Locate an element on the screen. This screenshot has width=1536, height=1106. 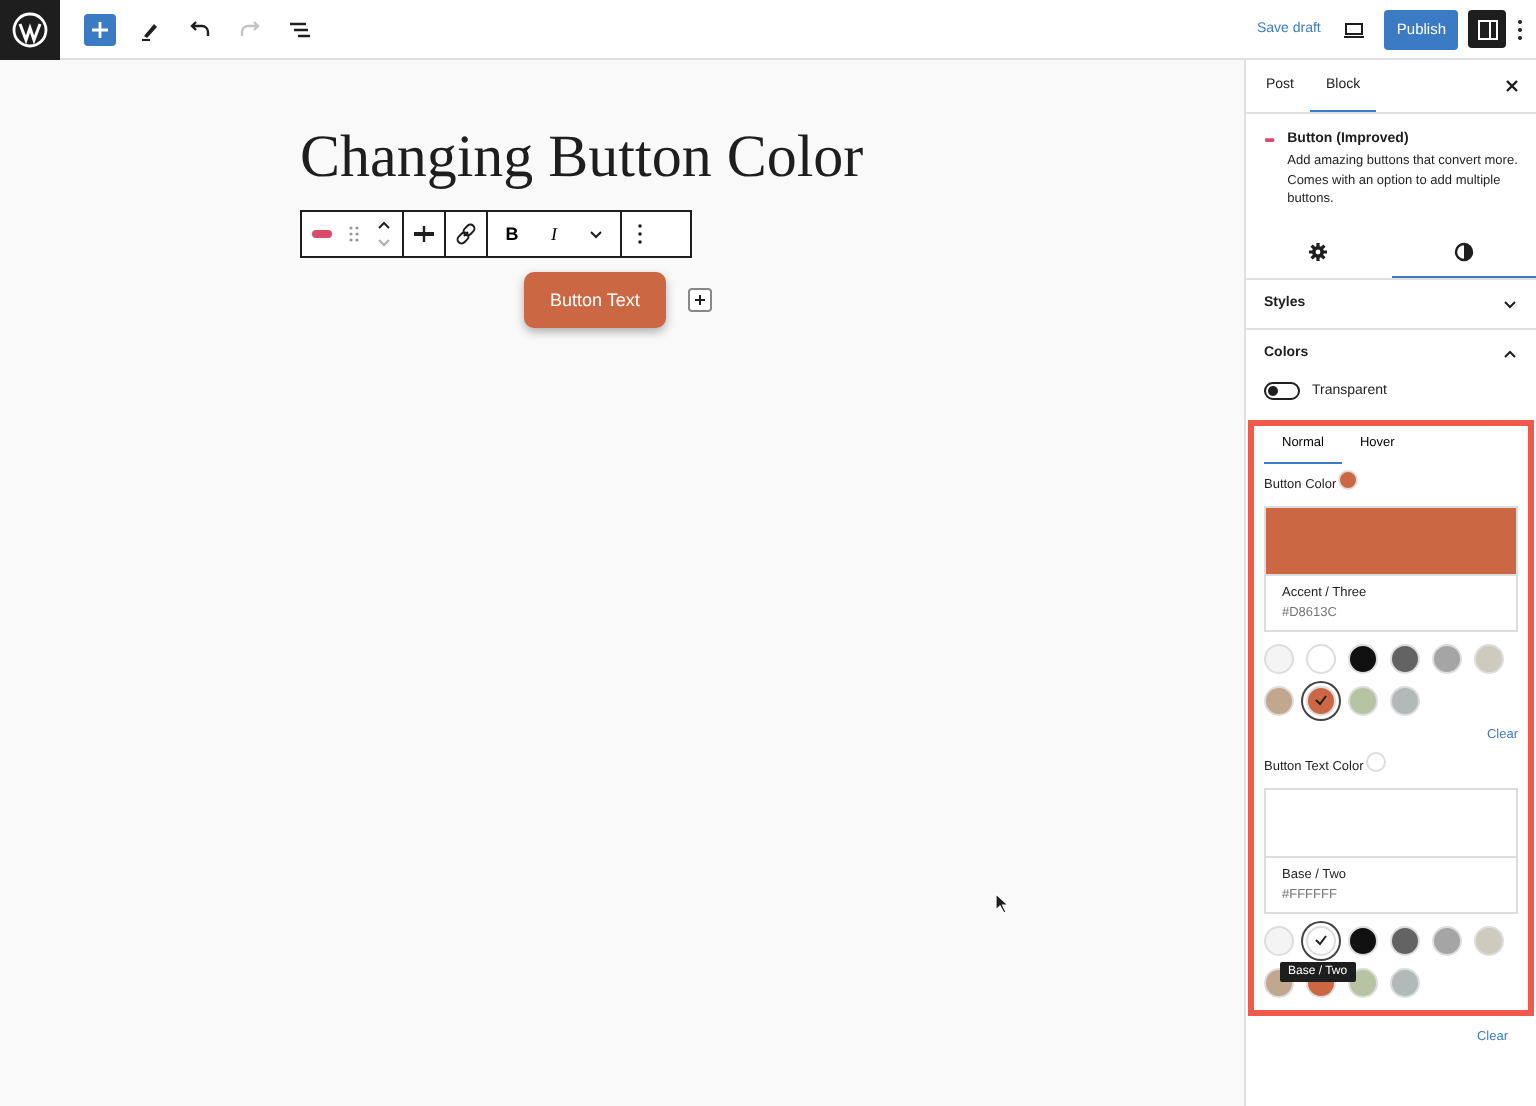
chevron-down-icon is located at coordinates (596, 234).